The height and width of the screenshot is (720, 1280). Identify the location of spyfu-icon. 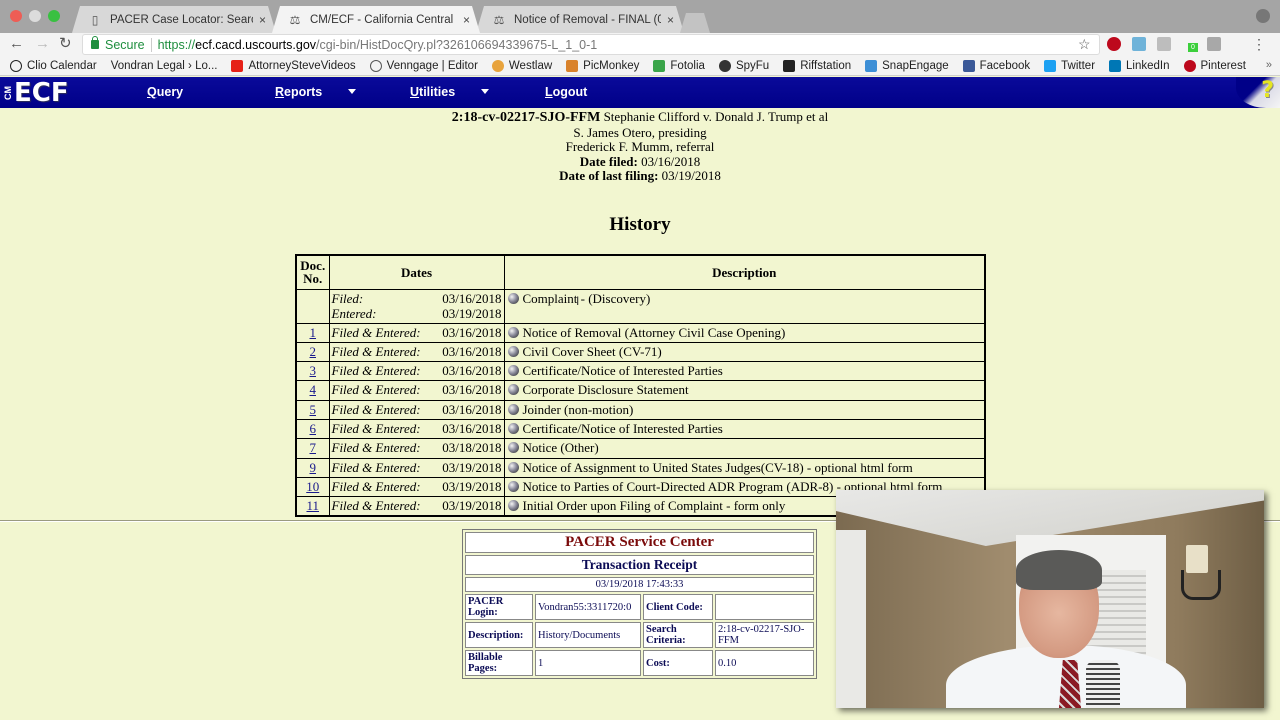
(724, 65).